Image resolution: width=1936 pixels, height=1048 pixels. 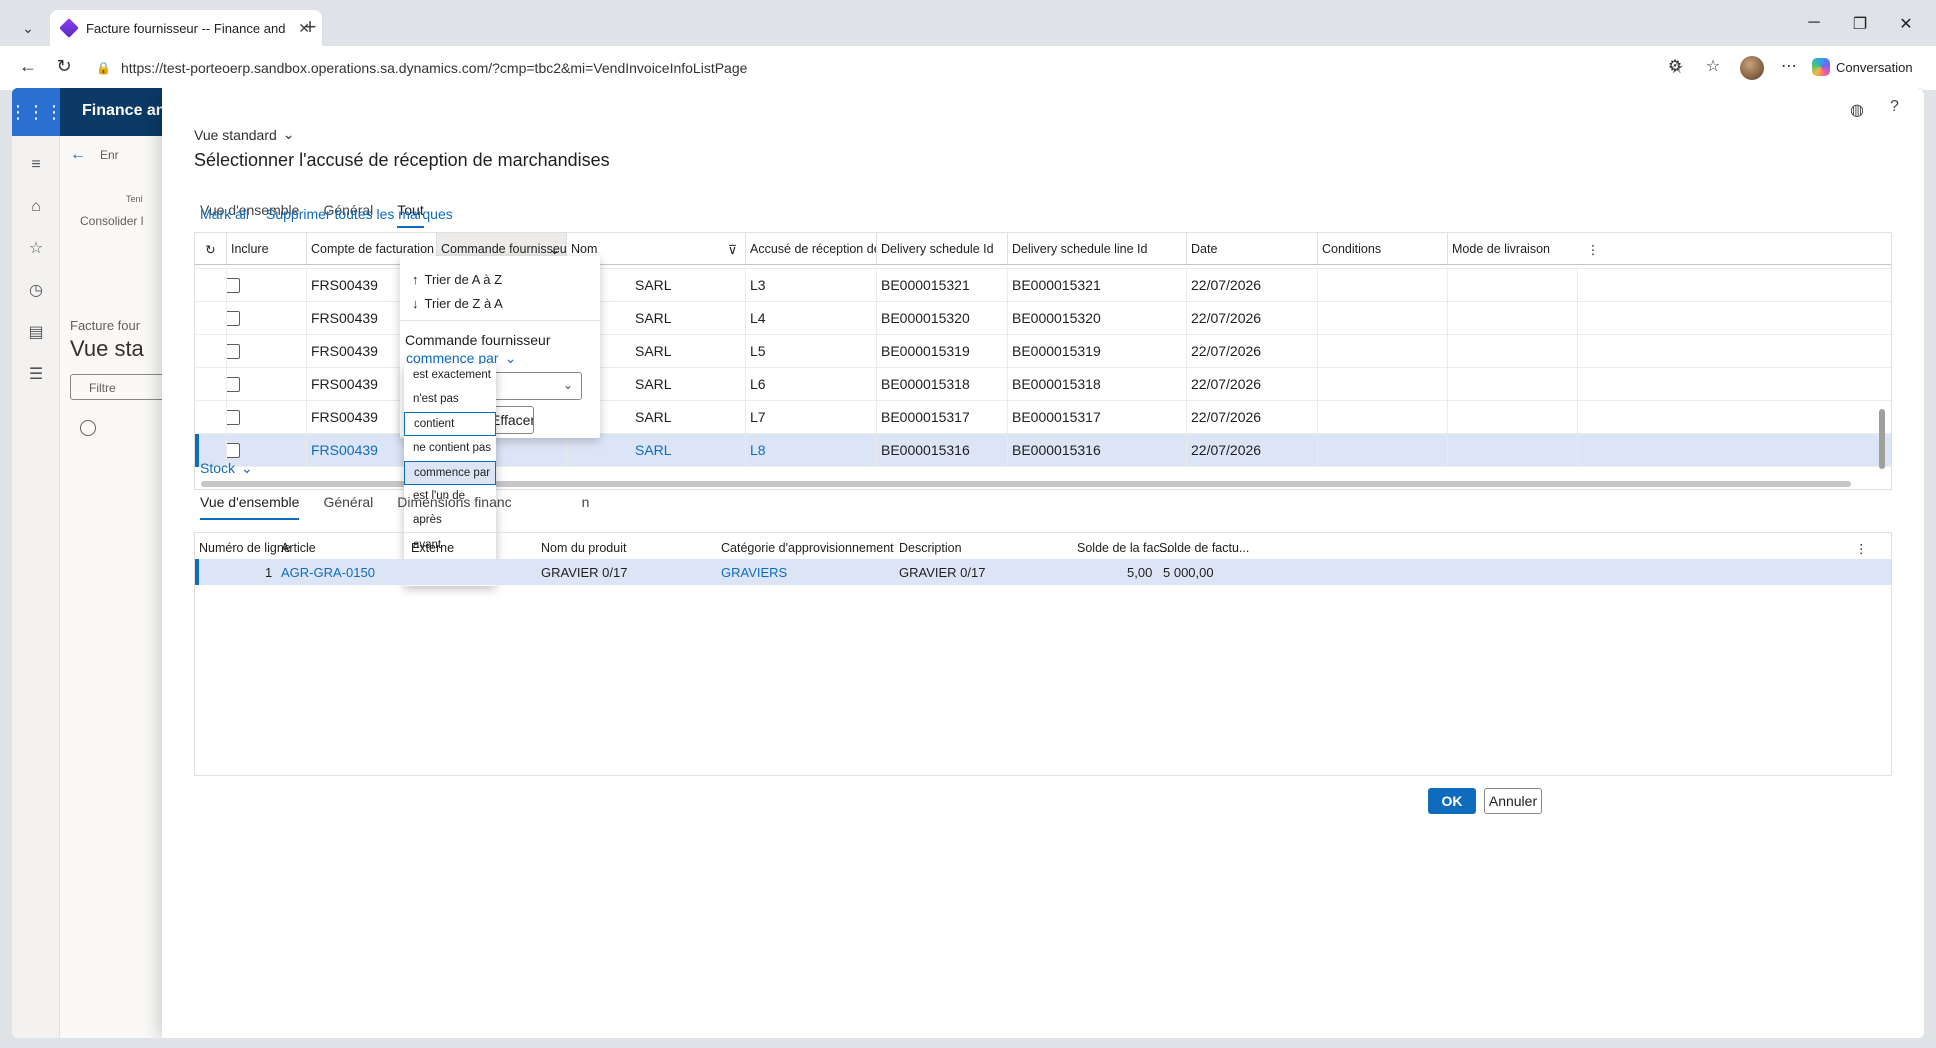 I want to click on sort-desc-item: ↓ Trier de Z à A, so click(x=457, y=303).